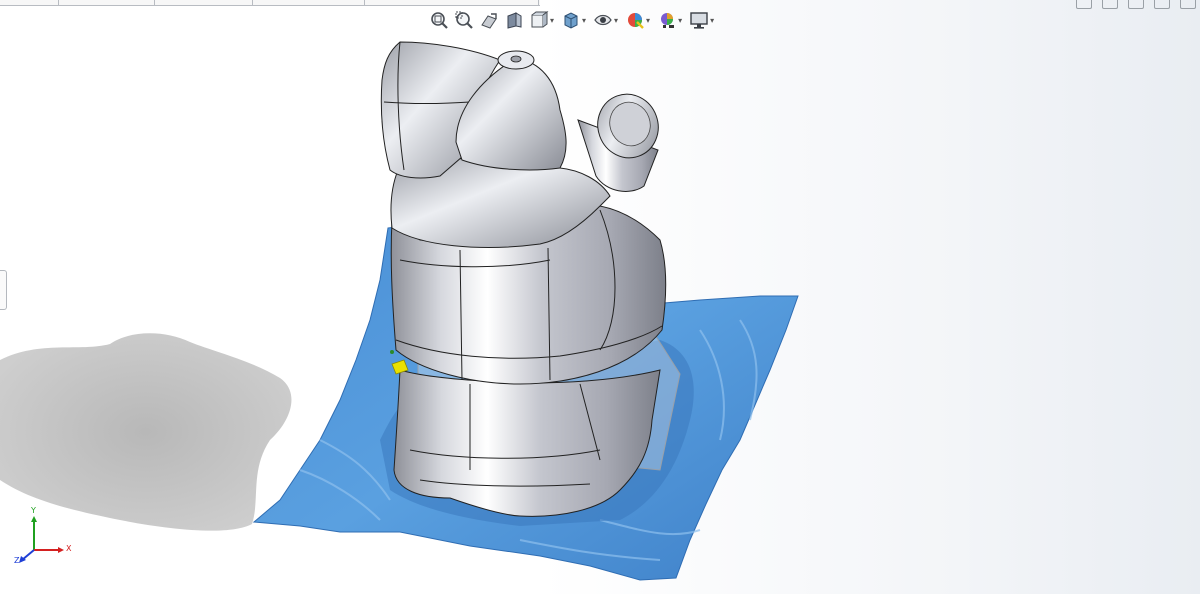  Describe the element at coordinates (3, 290) in the screenshot. I see `feature-tree-flyout-handle` at that location.